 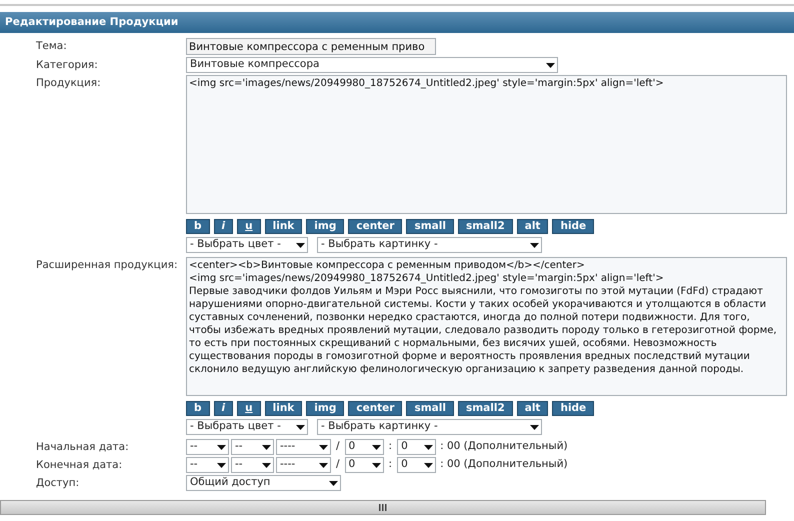 What do you see at coordinates (263, 483) in the screenshot?
I see `dropdown: Общий доступ` at bounding box center [263, 483].